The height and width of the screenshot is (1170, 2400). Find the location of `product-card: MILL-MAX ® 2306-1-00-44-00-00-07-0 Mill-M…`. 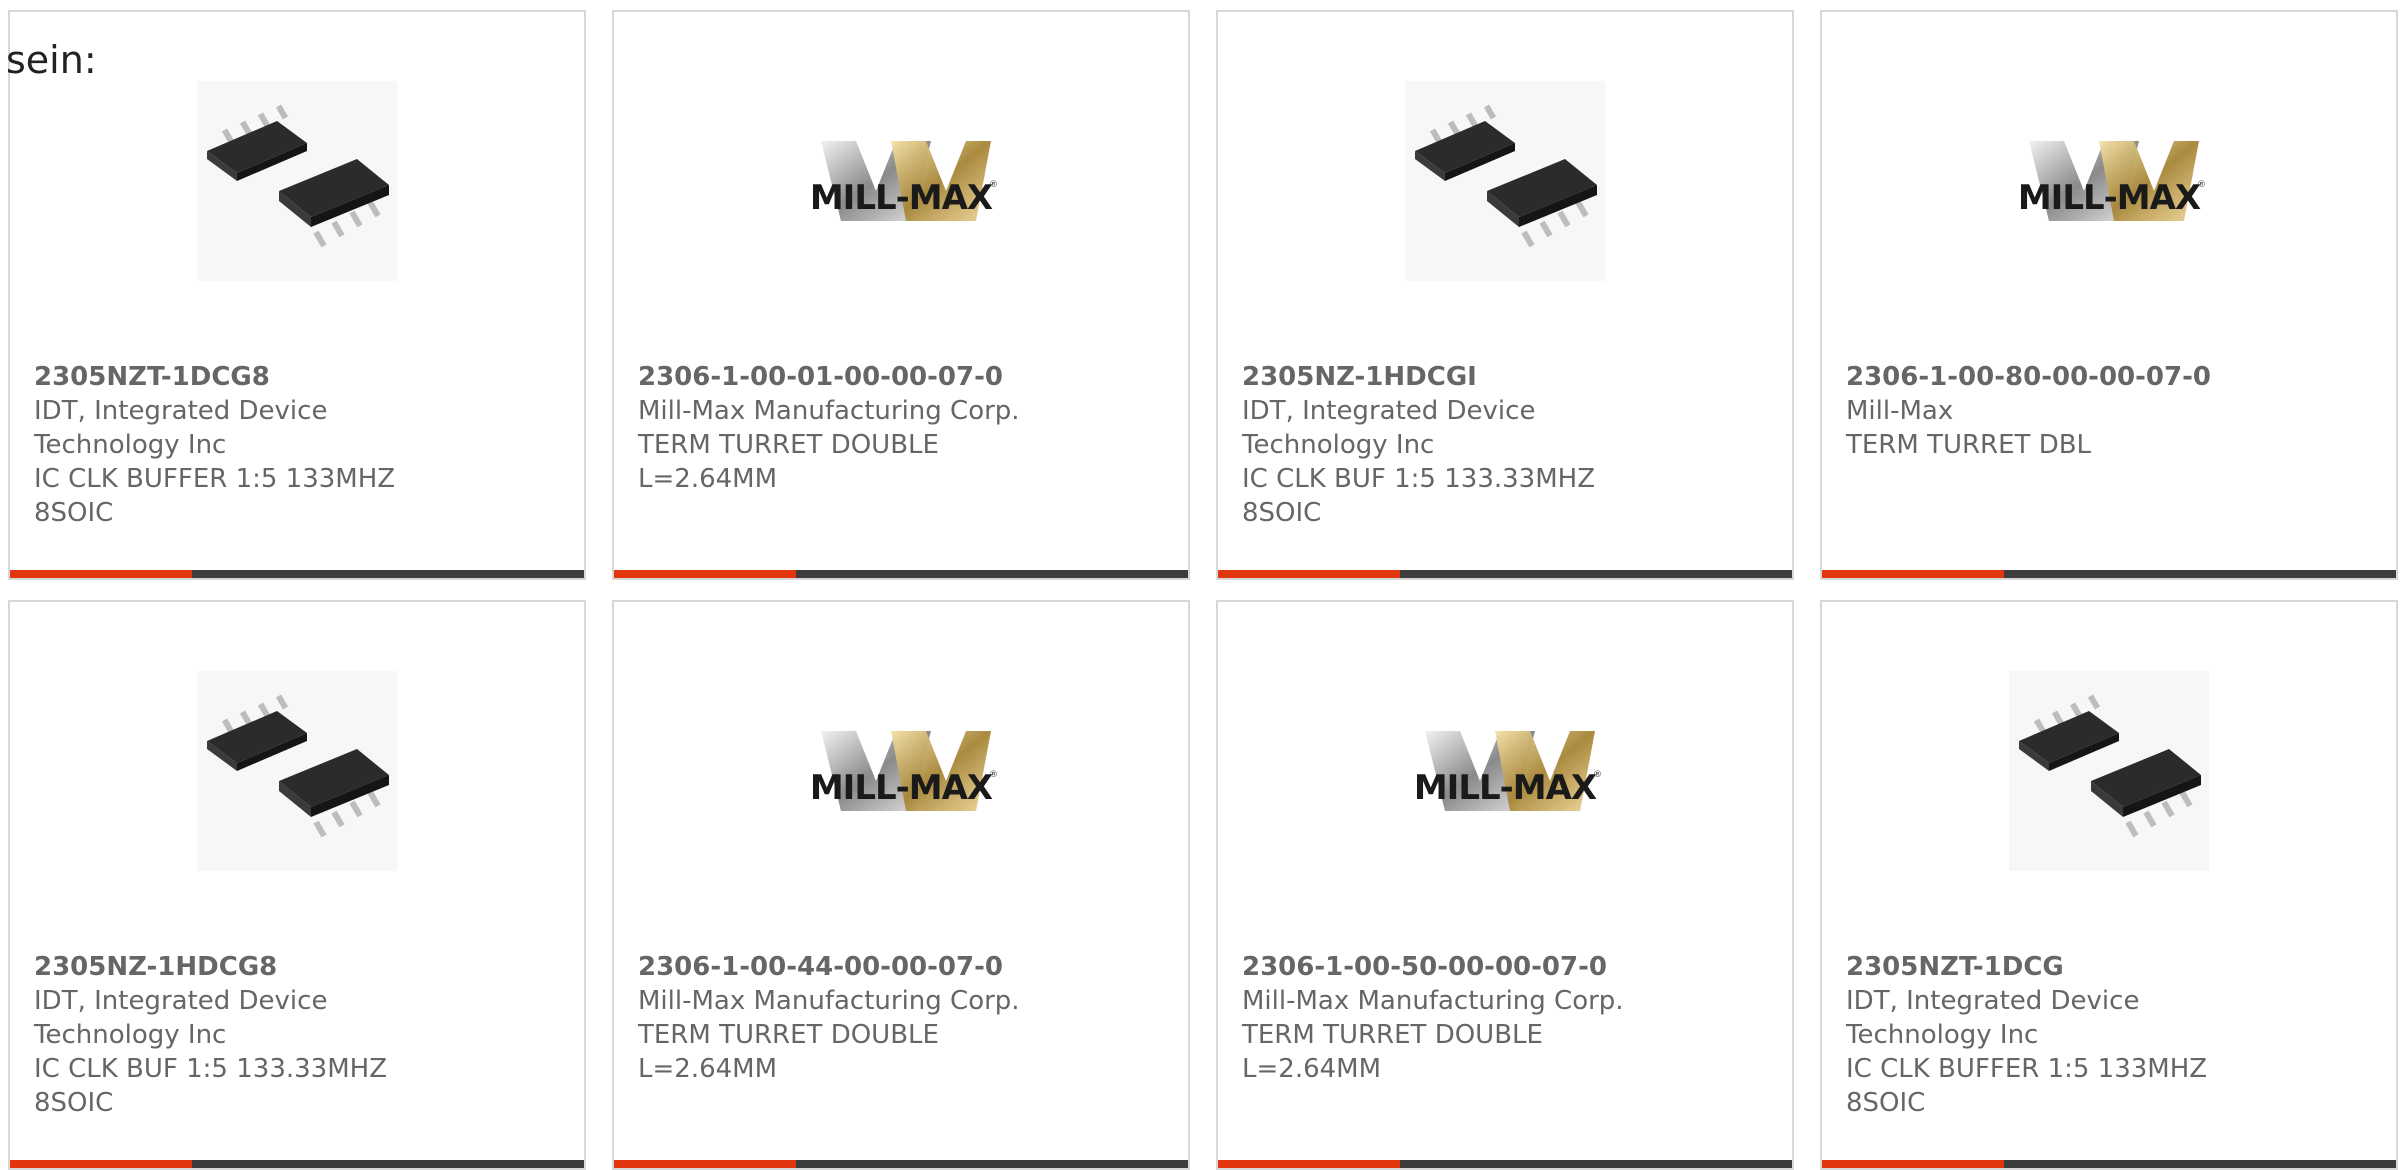

product-card: MILL-MAX ® 2306-1-00-44-00-00-07-0 Mill-M… is located at coordinates (901, 885).